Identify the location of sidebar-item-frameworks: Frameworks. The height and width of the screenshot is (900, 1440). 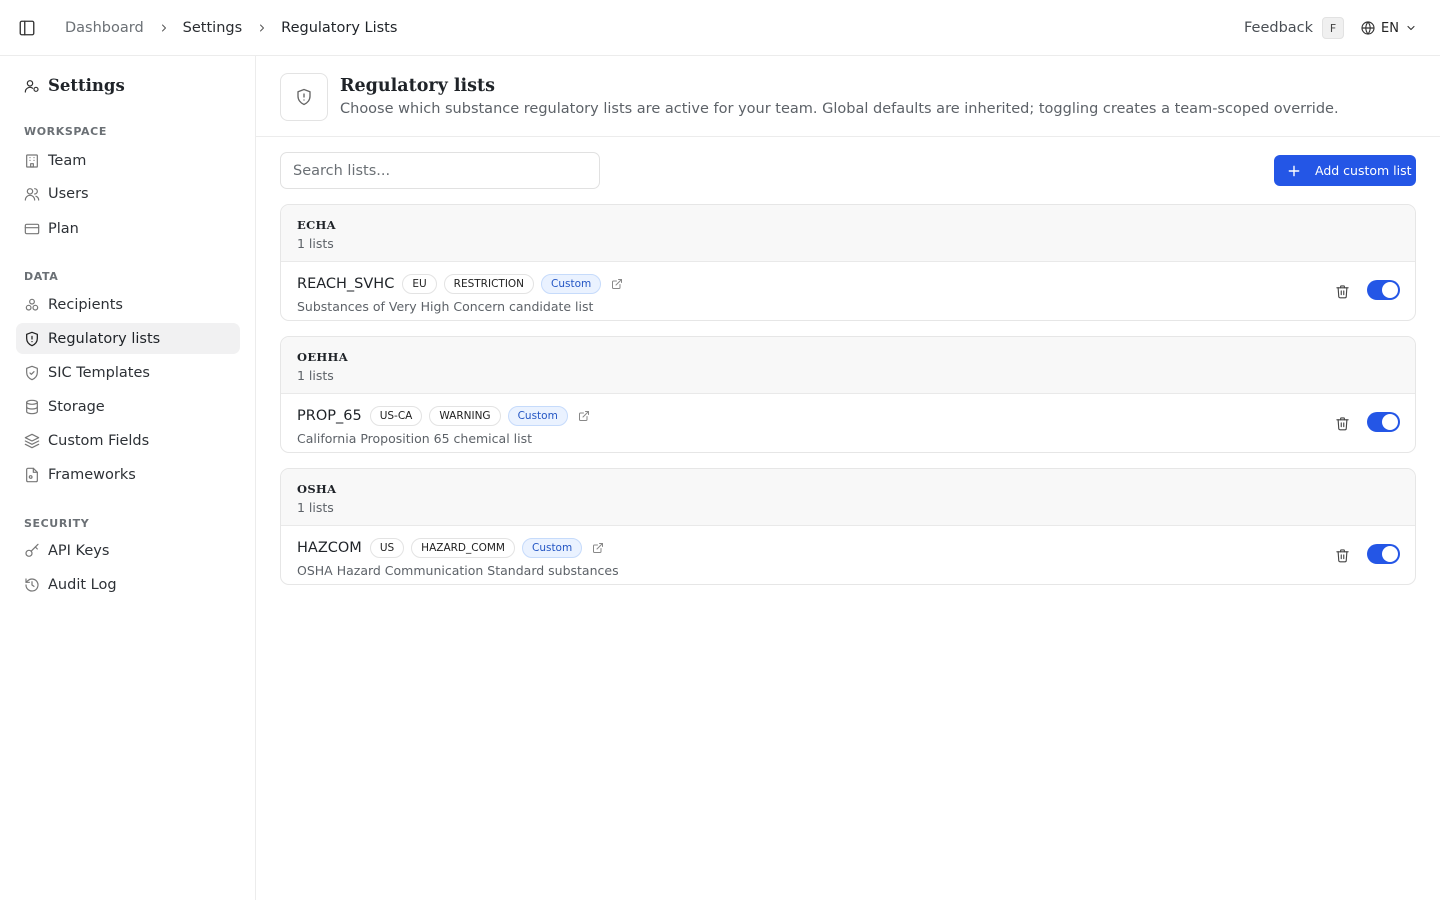
(128, 474).